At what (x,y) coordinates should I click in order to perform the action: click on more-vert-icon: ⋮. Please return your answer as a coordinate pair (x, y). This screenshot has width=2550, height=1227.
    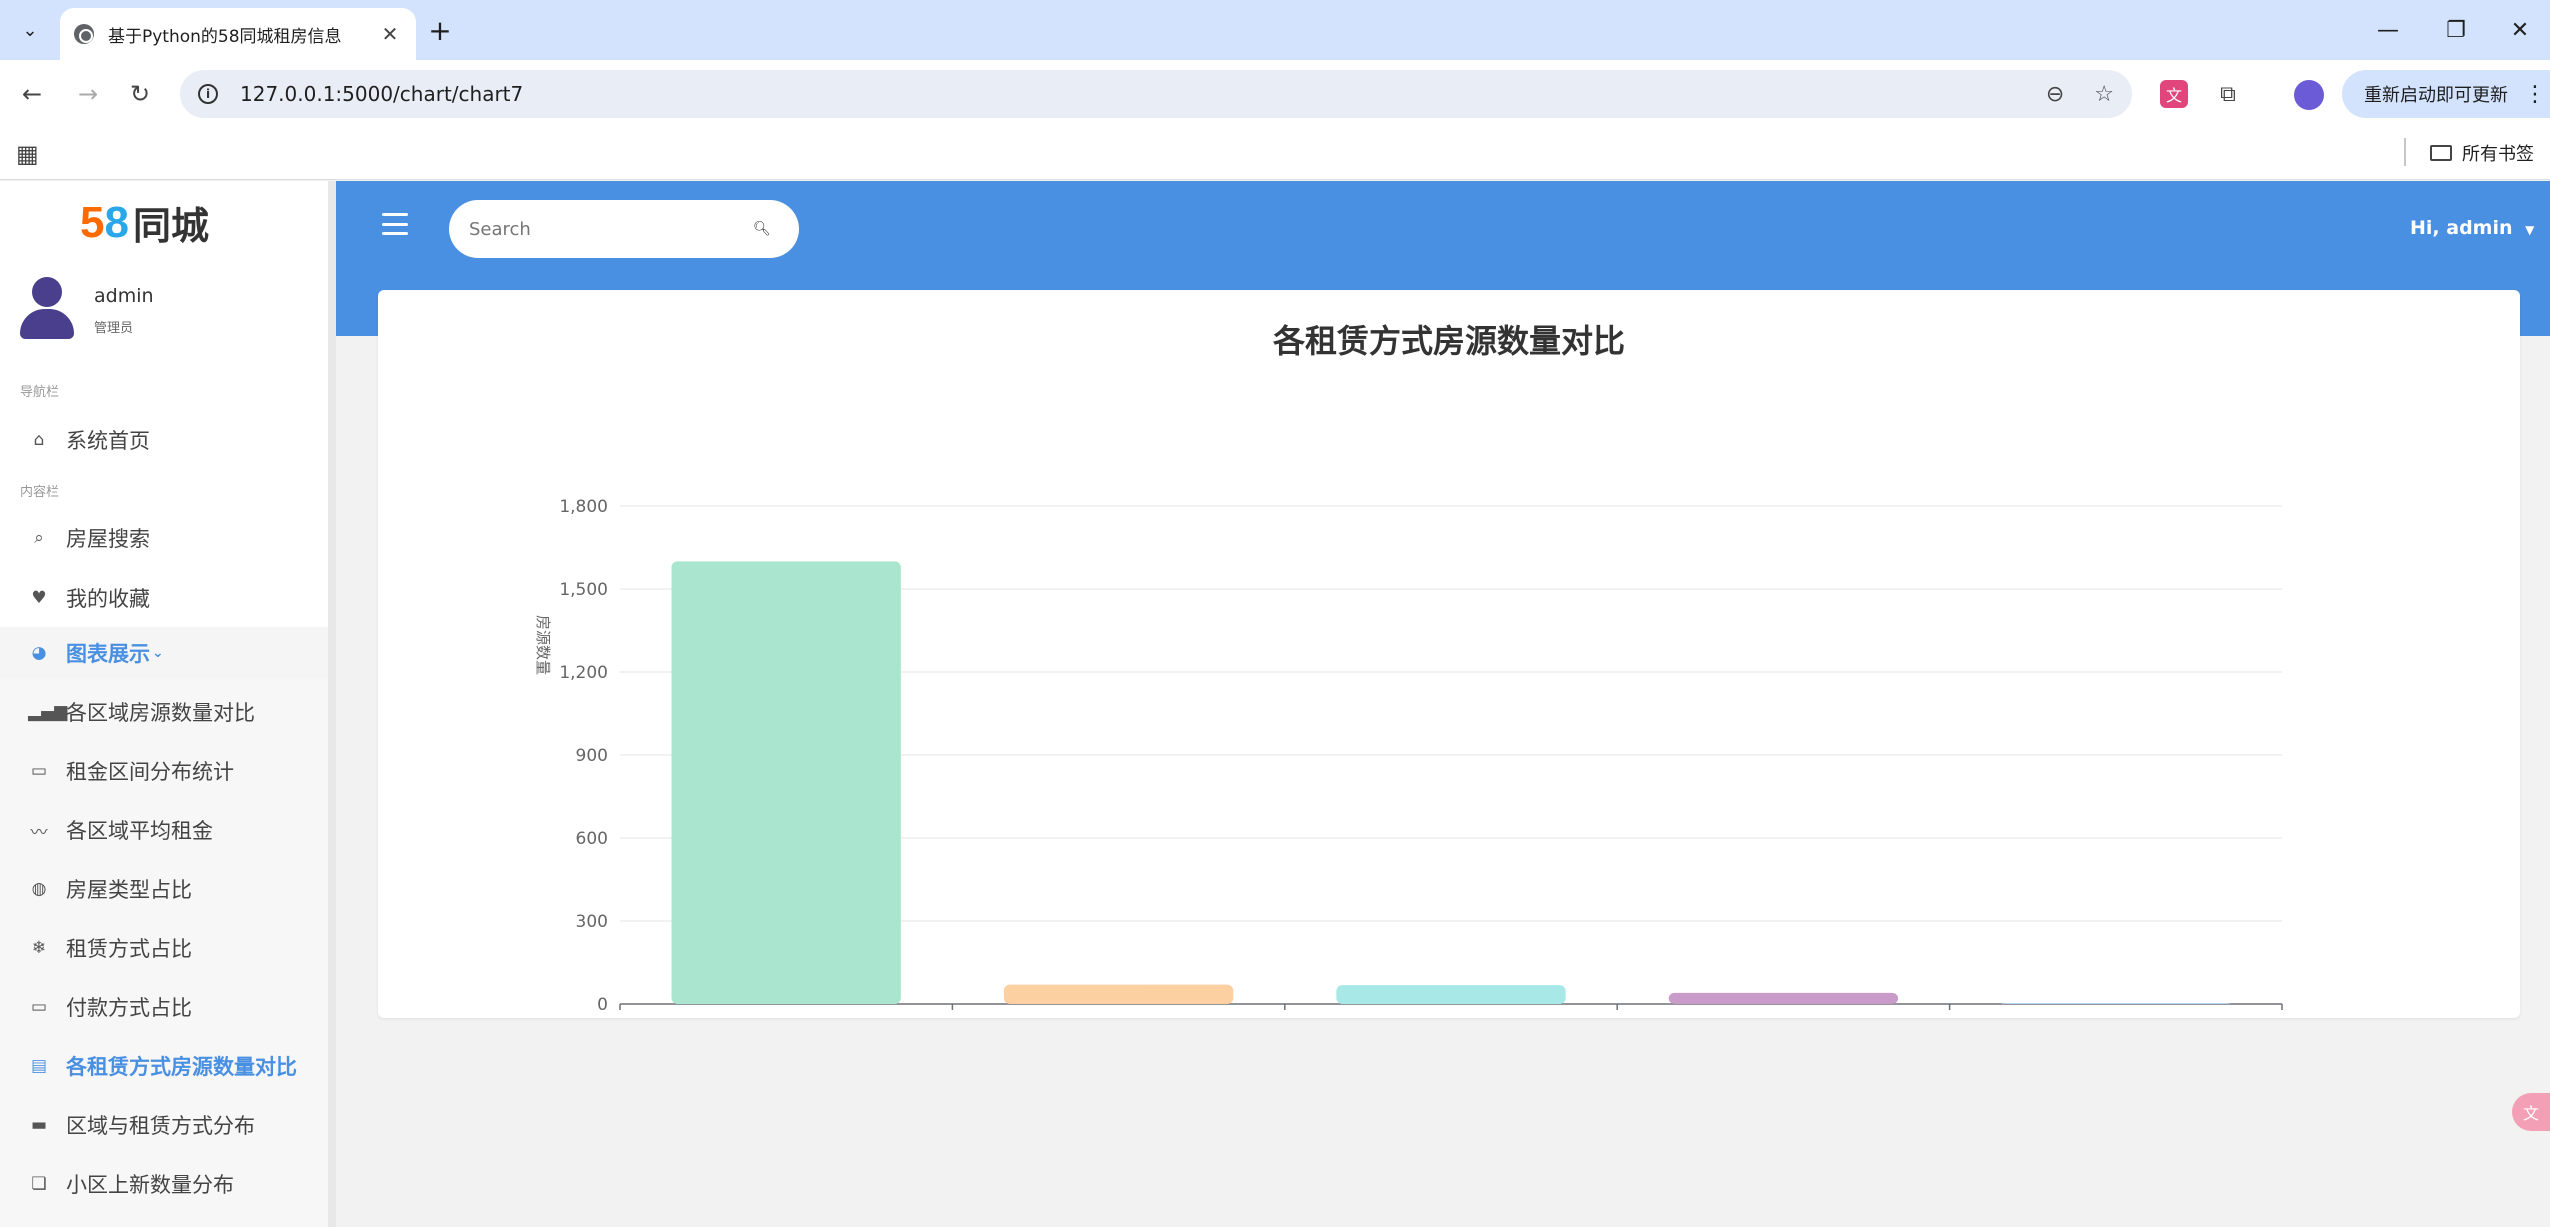
    Looking at the image, I should click on (2535, 94).